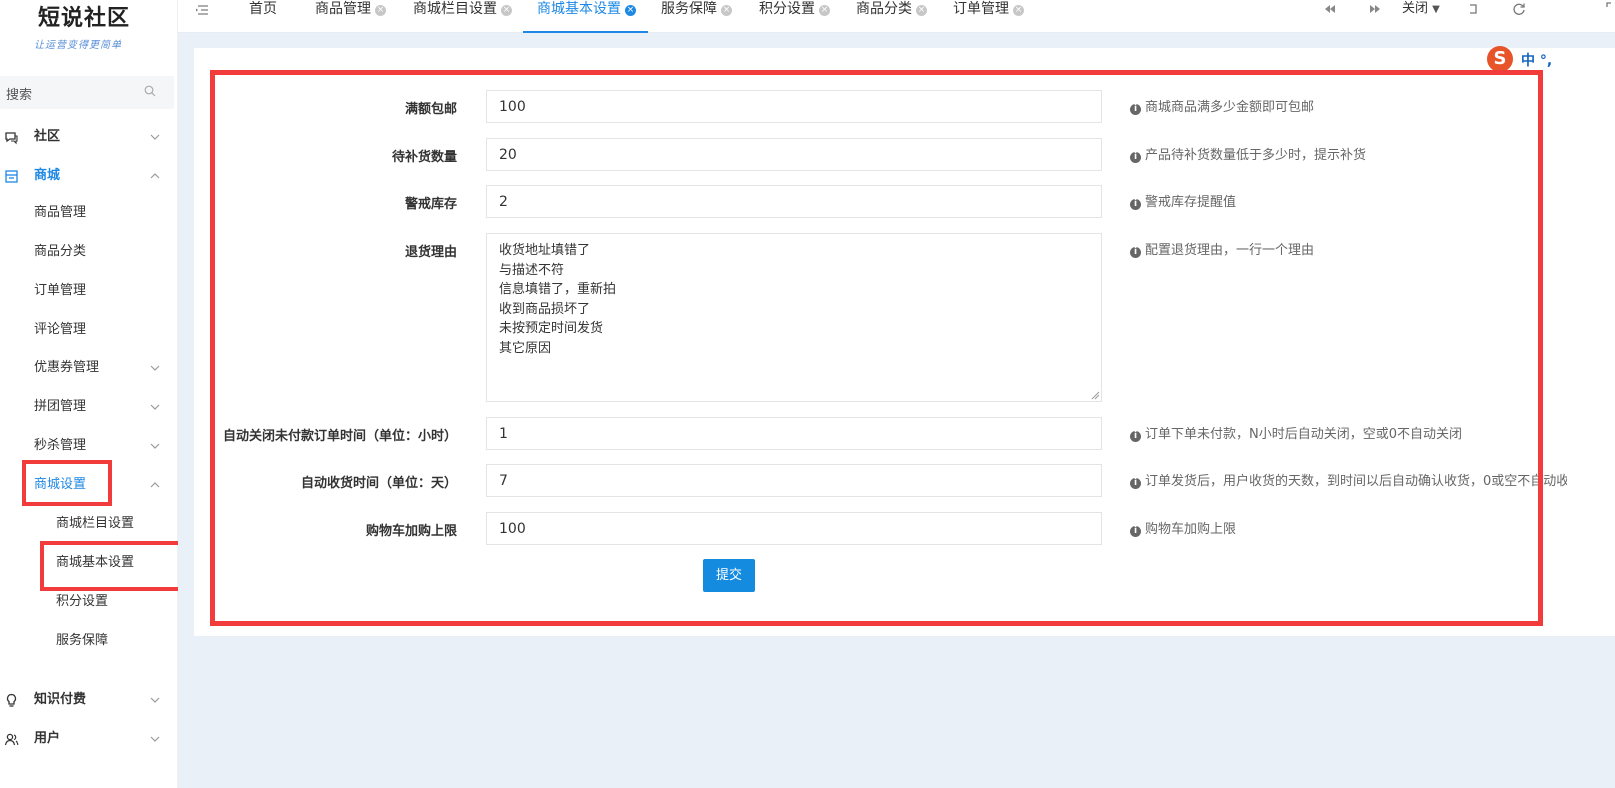  Describe the element at coordinates (89, 291) in the screenshot. I see `sidebar-item-order-management: 订单管理` at that location.